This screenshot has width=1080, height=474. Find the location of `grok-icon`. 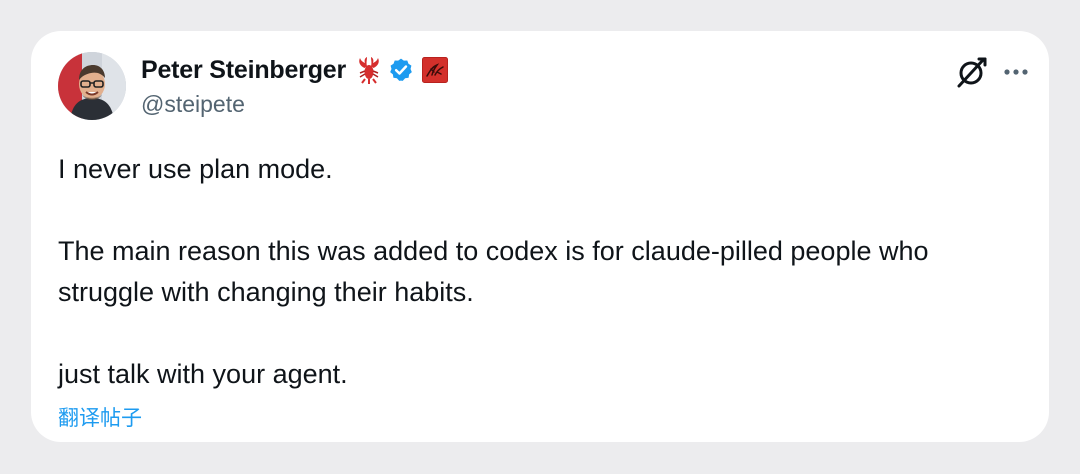

grok-icon is located at coordinates (971, 73).